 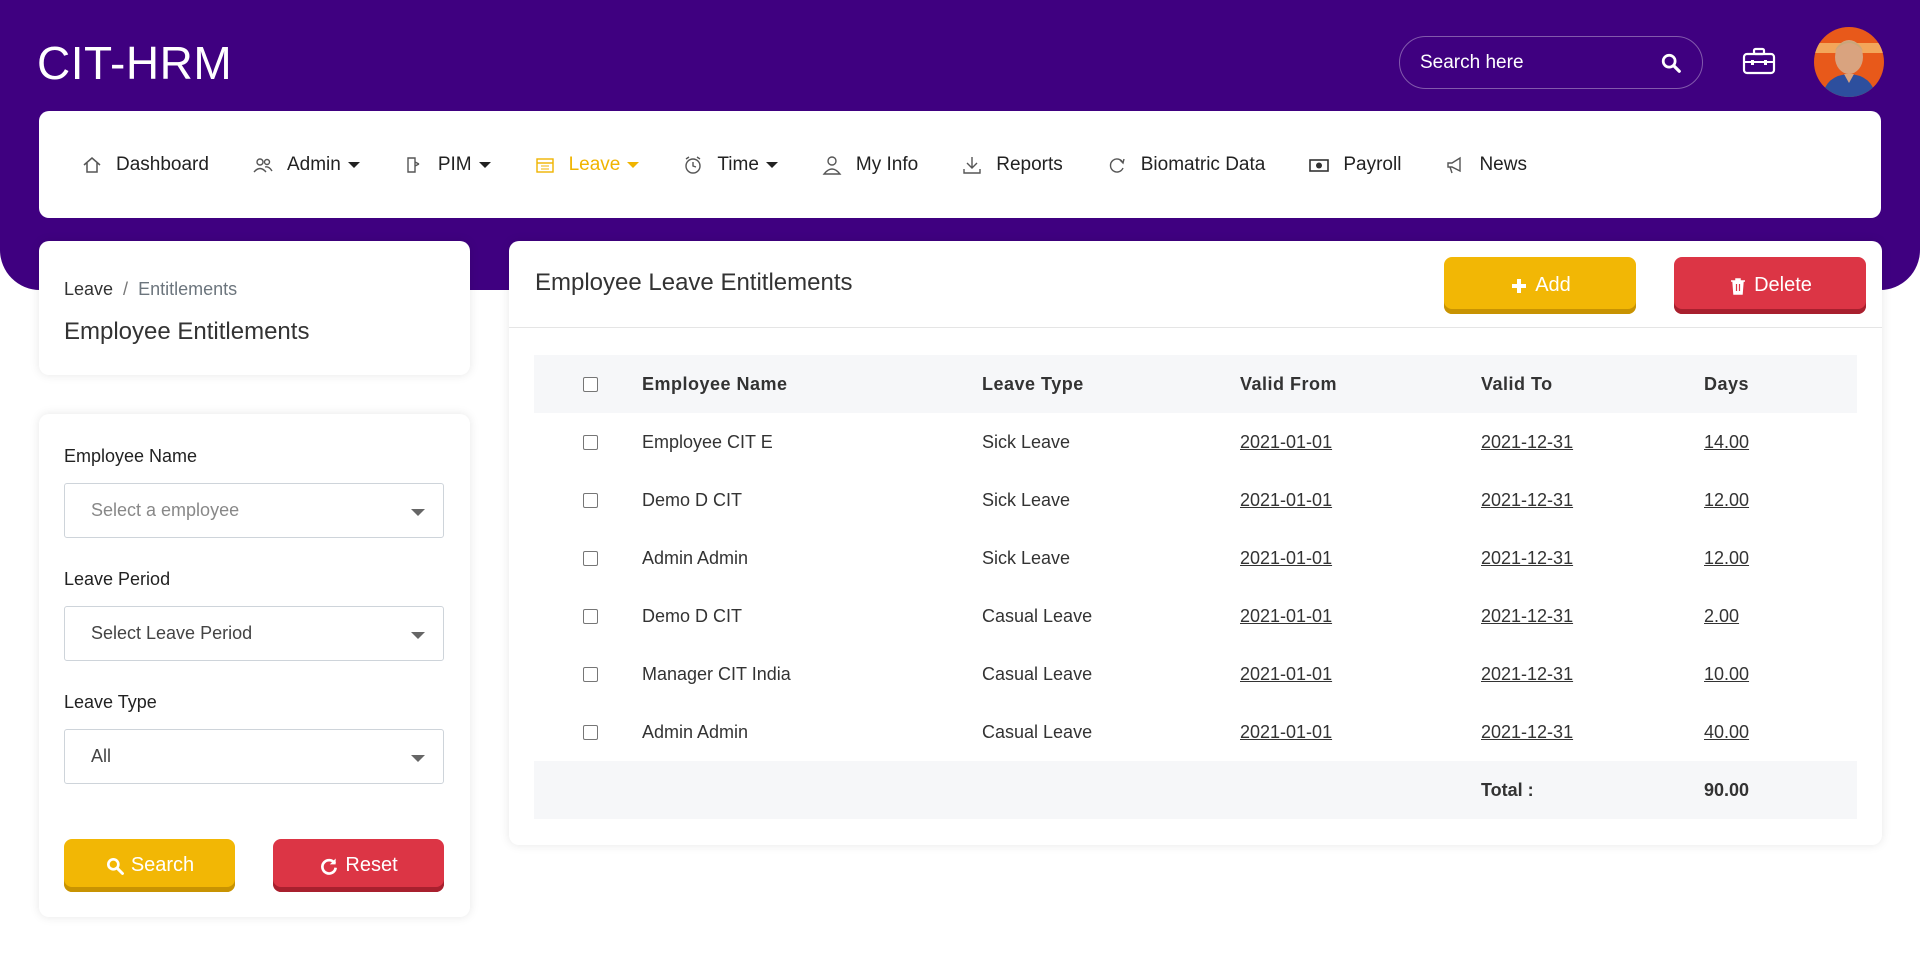 What do you see at coordinates (1551, 62) in the screenshot?
I see `global-search: Search here` at bounding box center [1551, 62].